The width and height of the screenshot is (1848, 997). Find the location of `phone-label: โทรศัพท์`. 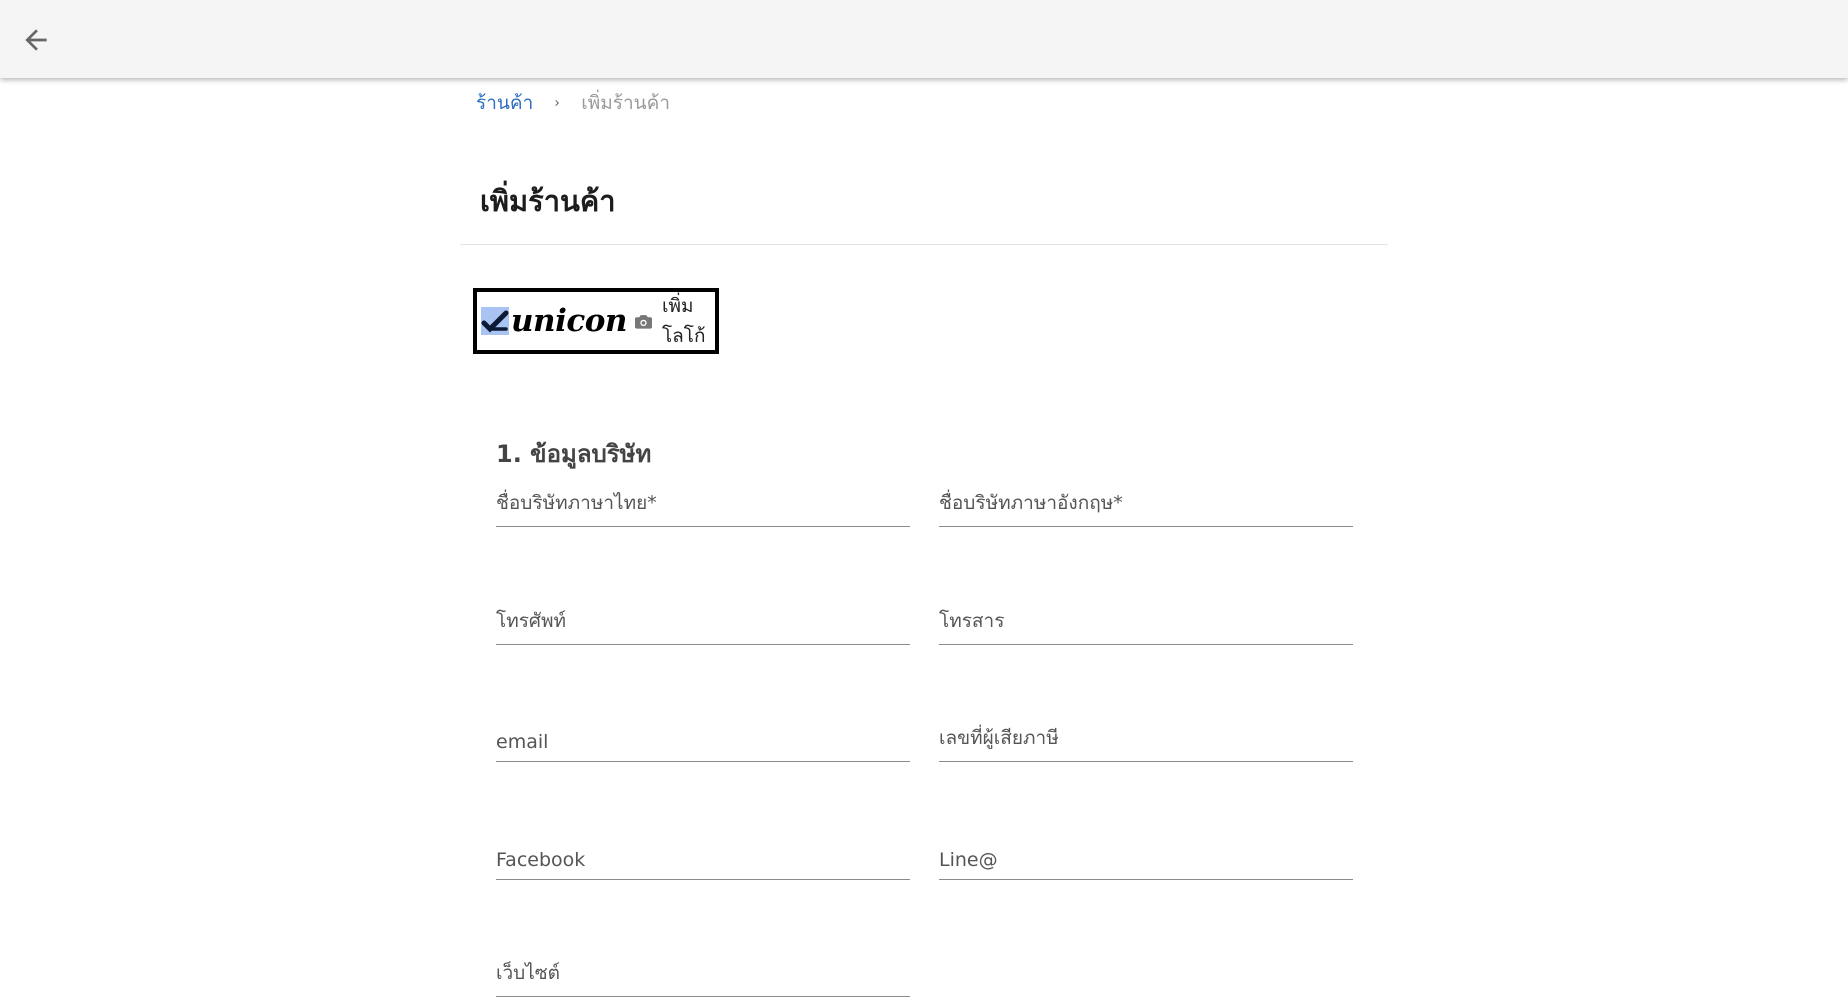

phone-label: โทรศัพท์ is located at coordinates (531, 621).